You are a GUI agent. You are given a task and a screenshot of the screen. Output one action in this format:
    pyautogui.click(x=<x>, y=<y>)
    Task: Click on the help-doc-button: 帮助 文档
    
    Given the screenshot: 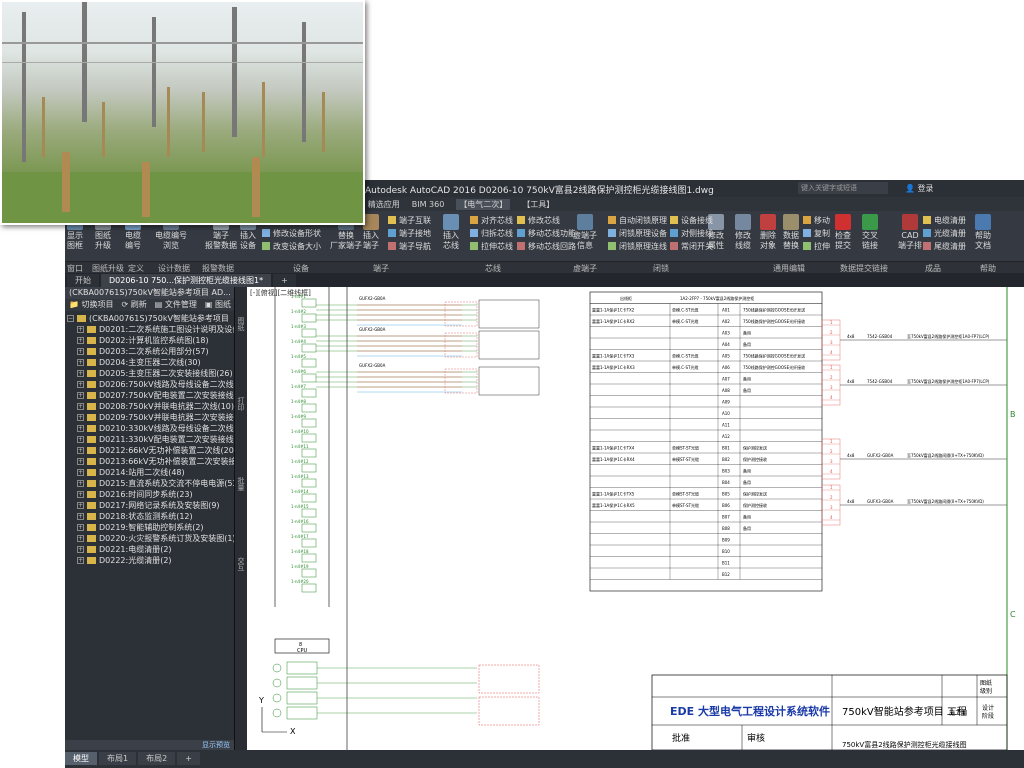 What is the action you would take?
    pyautogui.click(x=983, y=232)
    